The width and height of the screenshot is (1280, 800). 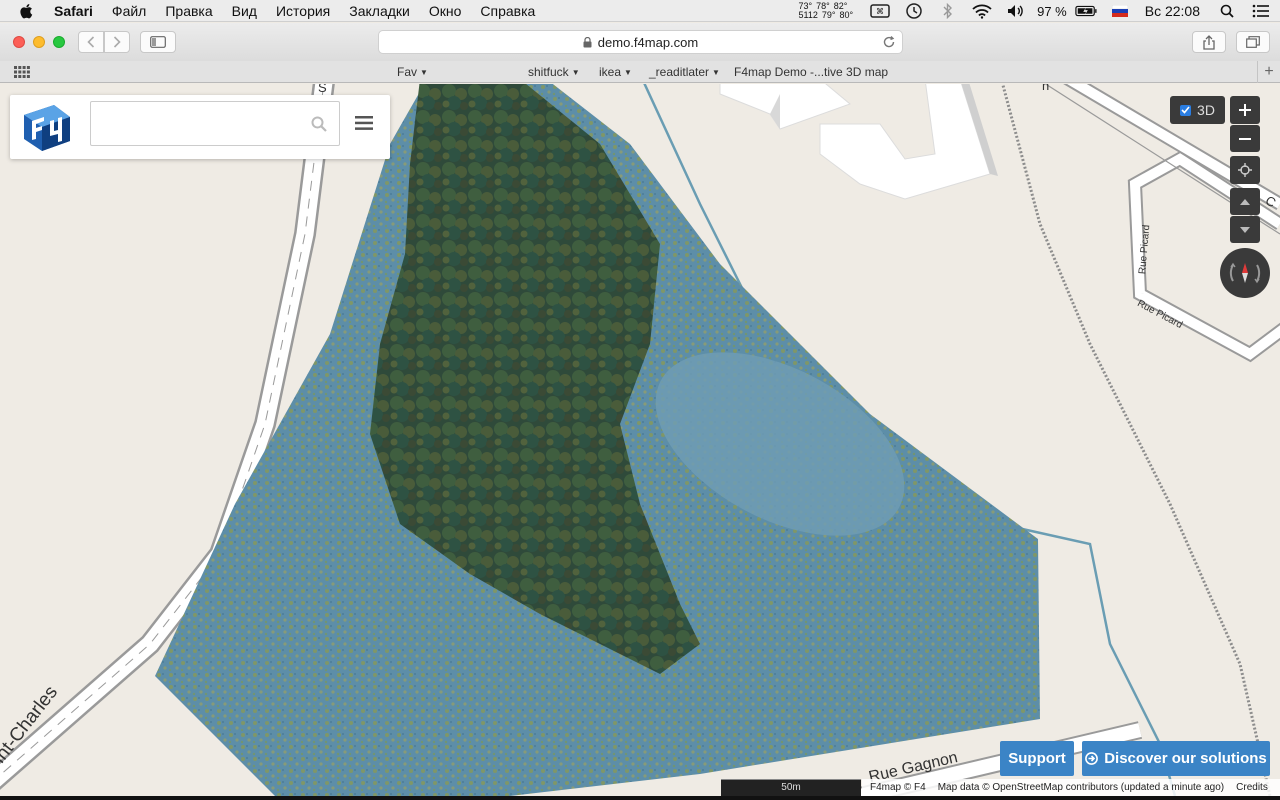 I want to click on russian-flag-icon, so click(x=1120, y=11).